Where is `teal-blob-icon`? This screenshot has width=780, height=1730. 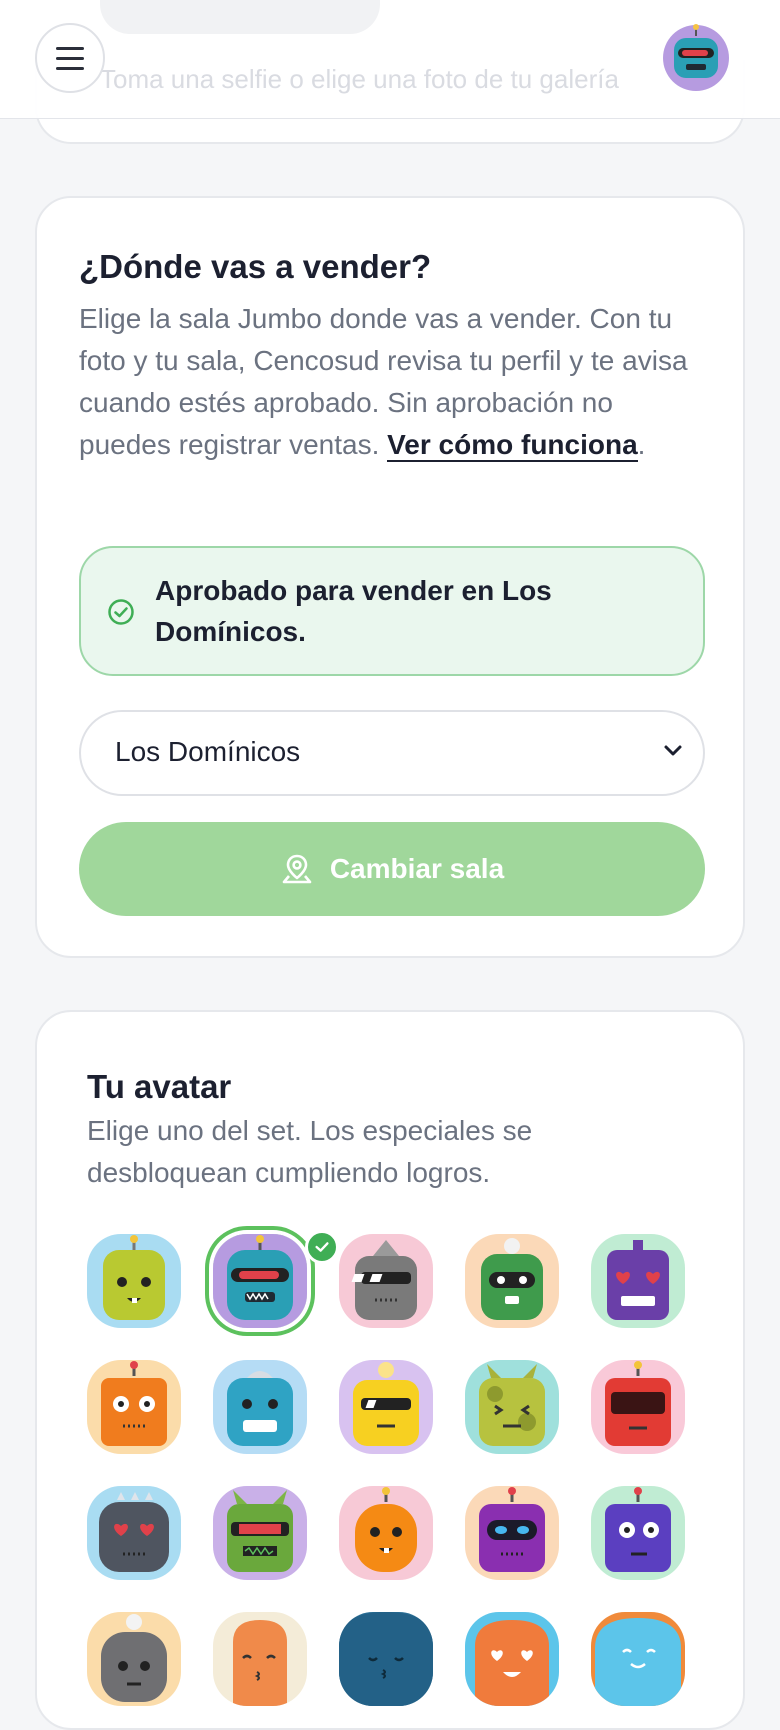
teal-blob-icon is located at coordinates (386, 1659).